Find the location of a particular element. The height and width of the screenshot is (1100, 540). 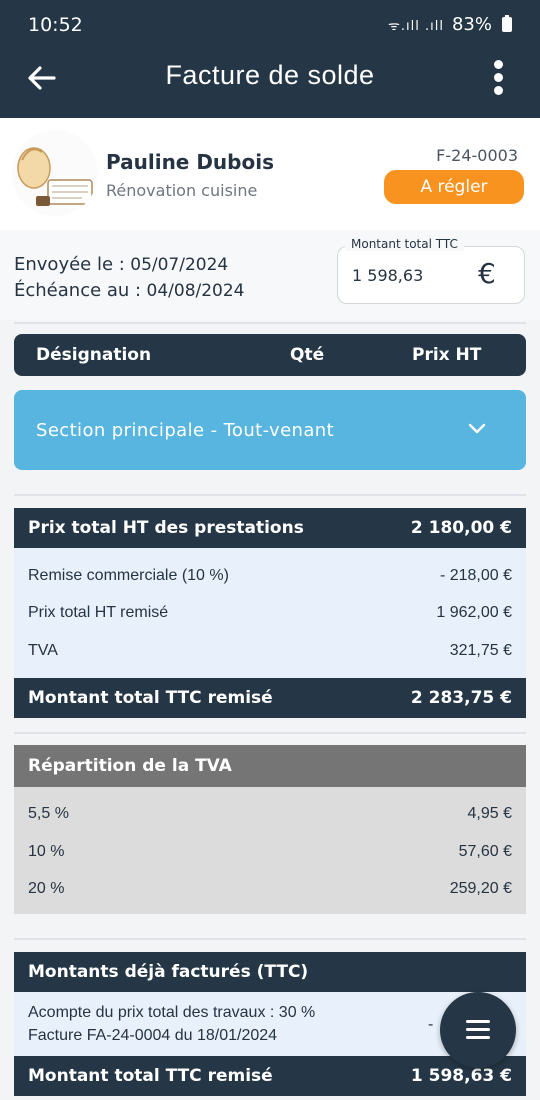

deposit-invoice-ref: Facture FA-24-0004 du 18/01/2024 is located at coordinates (153, 1035).